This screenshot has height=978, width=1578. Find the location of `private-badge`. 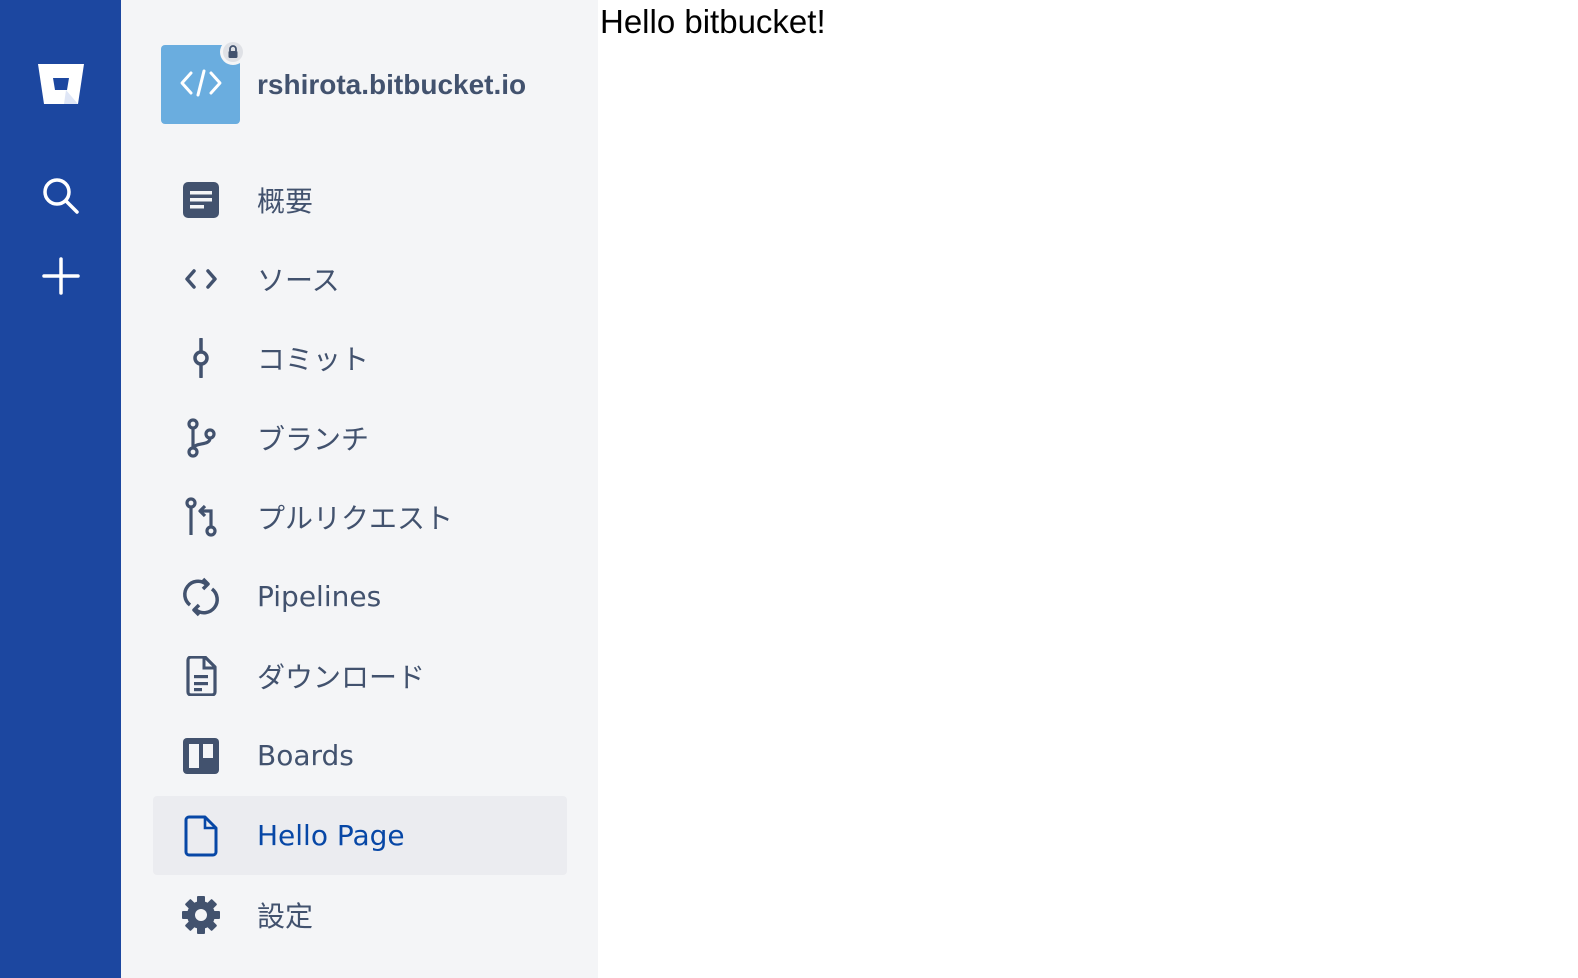

private-badge is located at coordinates (233, 52).